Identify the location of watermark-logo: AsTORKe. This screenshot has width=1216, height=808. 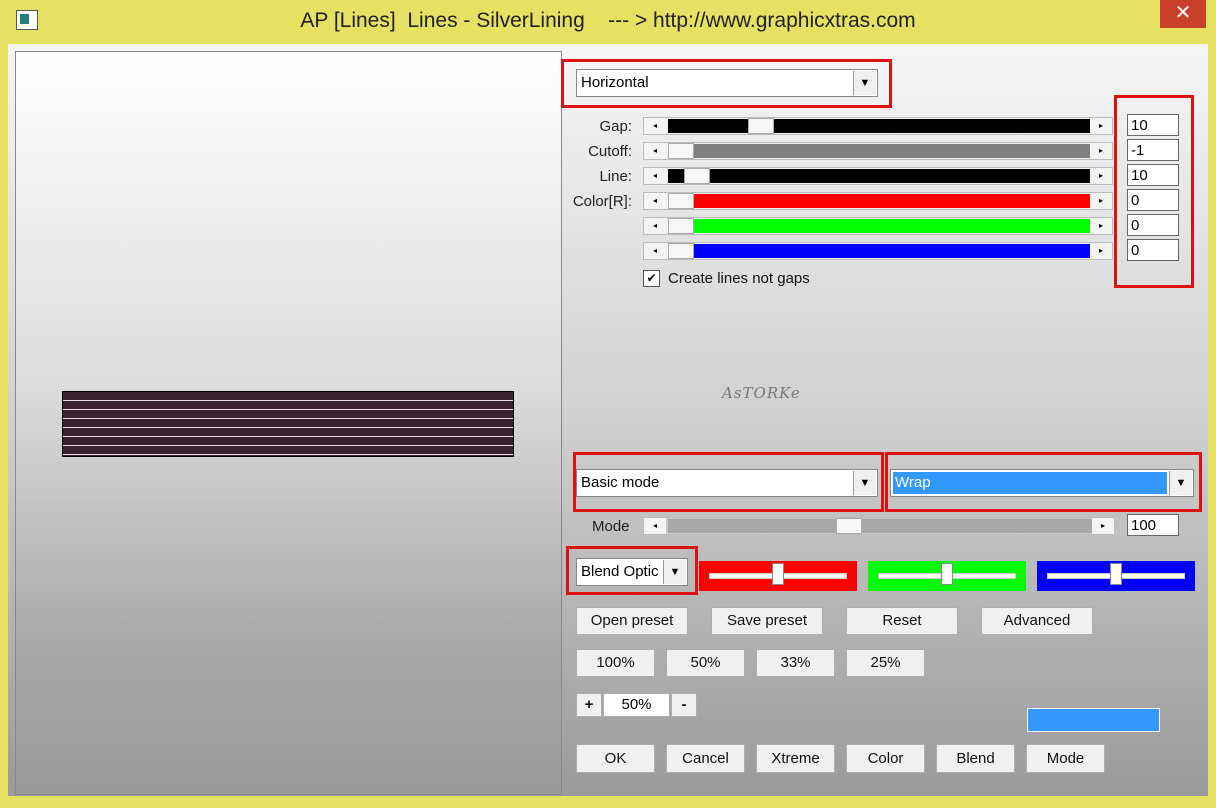
(761, 393).